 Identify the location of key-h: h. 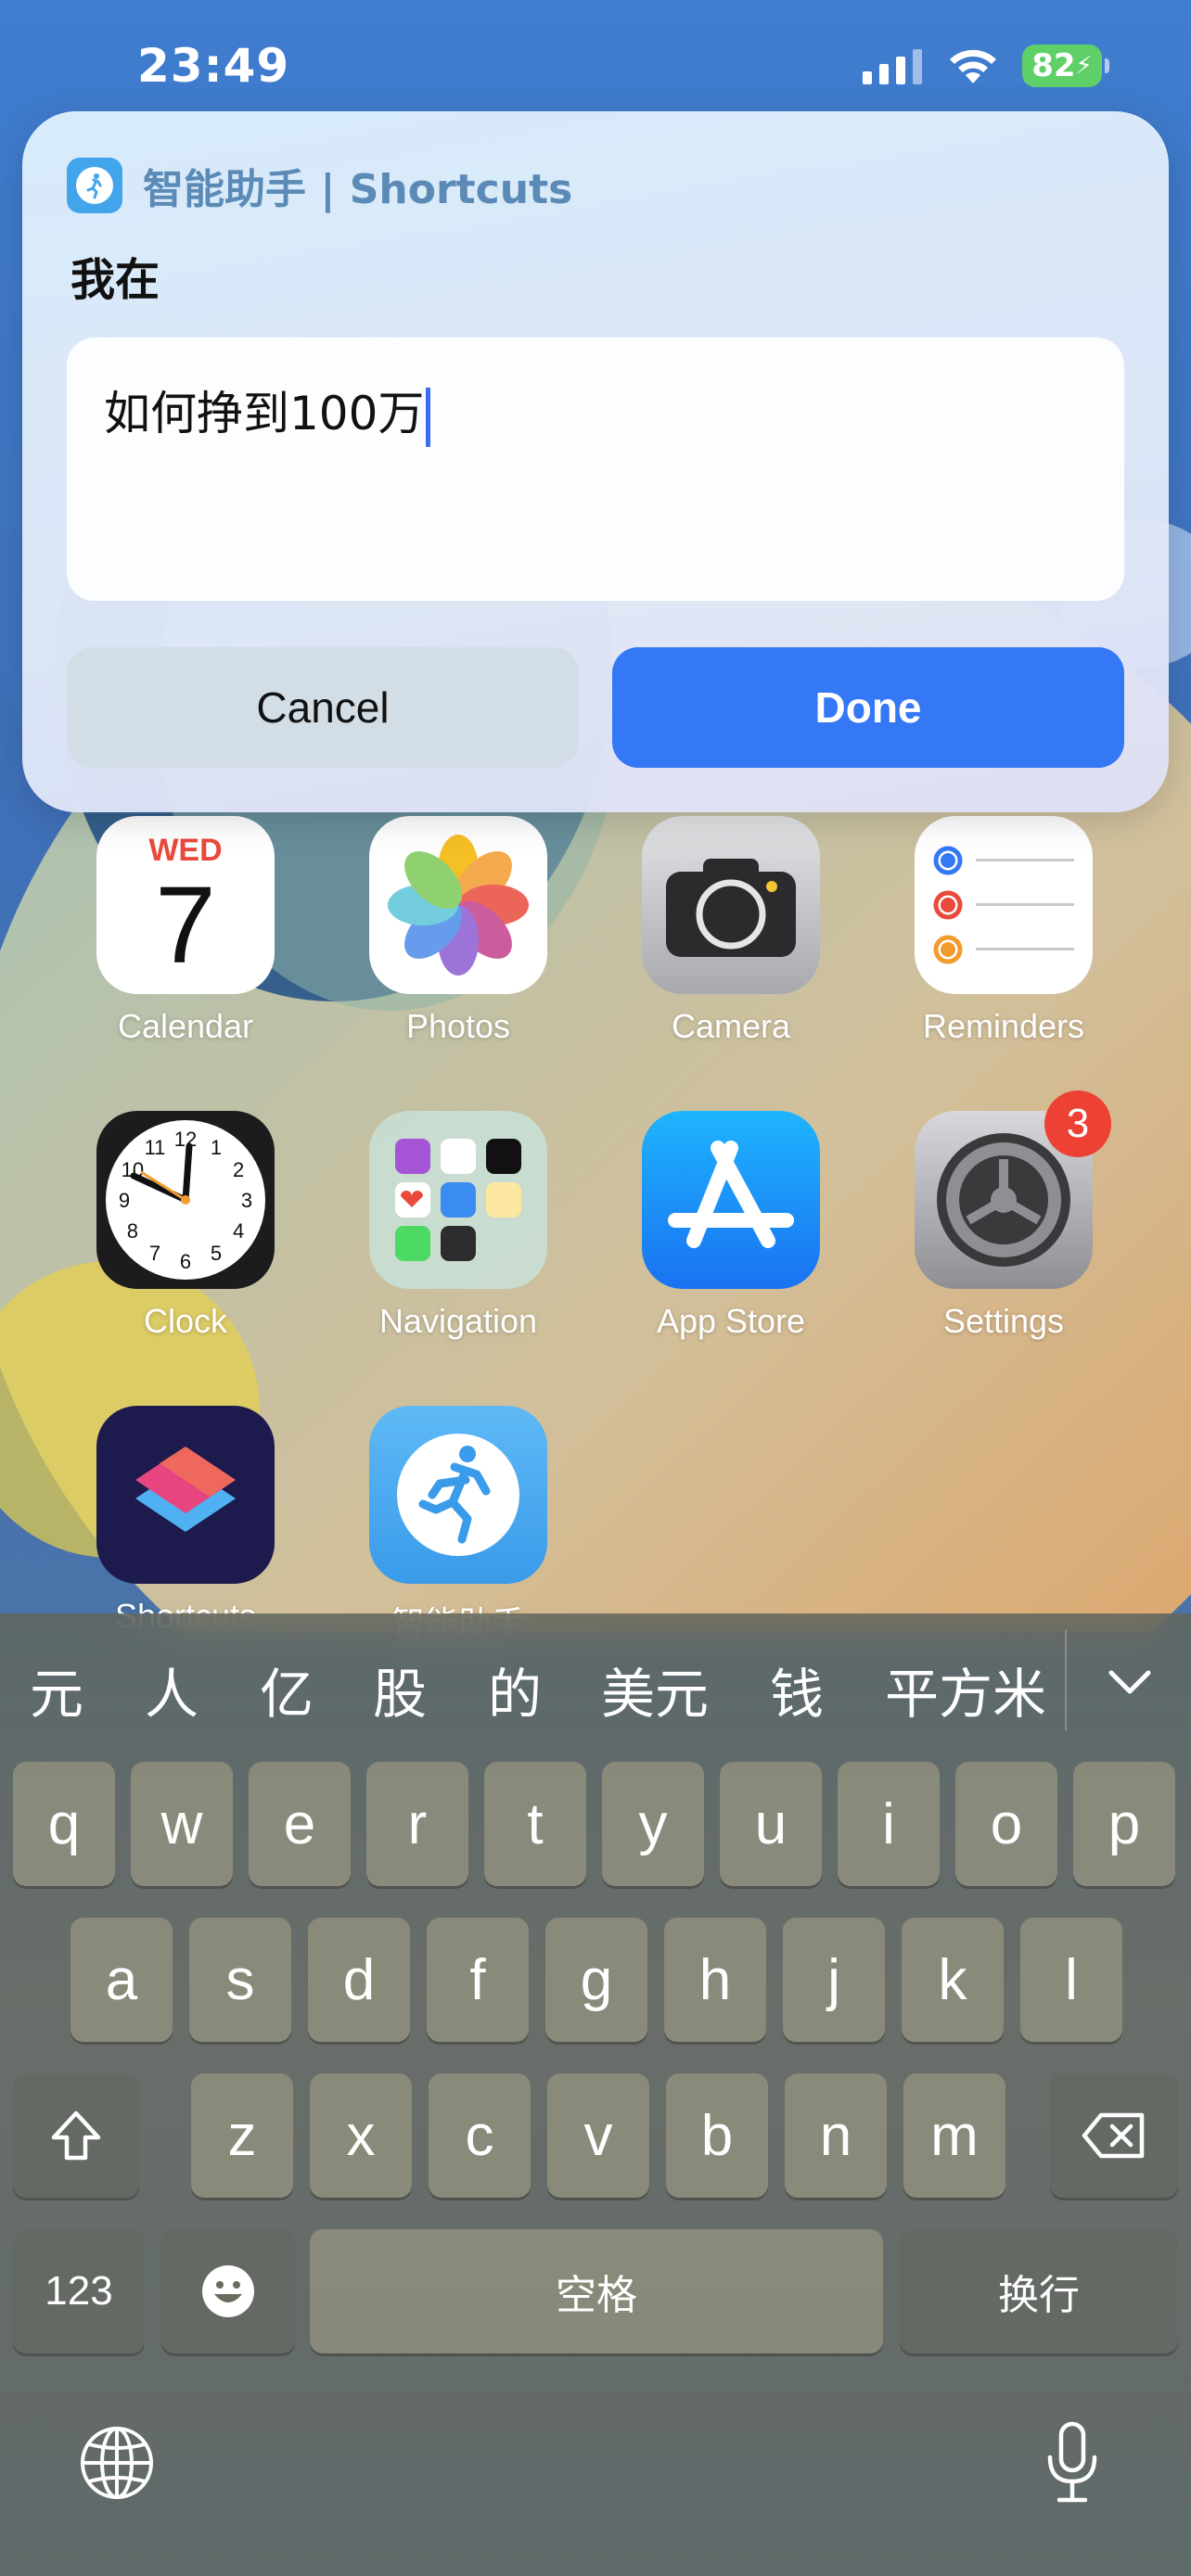
(715, 1980).